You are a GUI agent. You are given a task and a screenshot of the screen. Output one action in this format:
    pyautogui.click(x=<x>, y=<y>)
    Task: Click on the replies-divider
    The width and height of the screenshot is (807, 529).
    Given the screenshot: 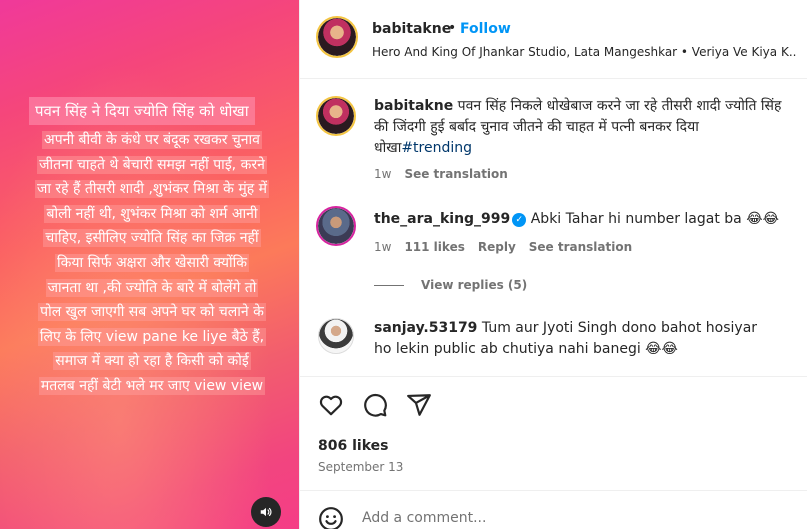 What is the action you would take?
    pyautogui.click(x=389, y=285)
    